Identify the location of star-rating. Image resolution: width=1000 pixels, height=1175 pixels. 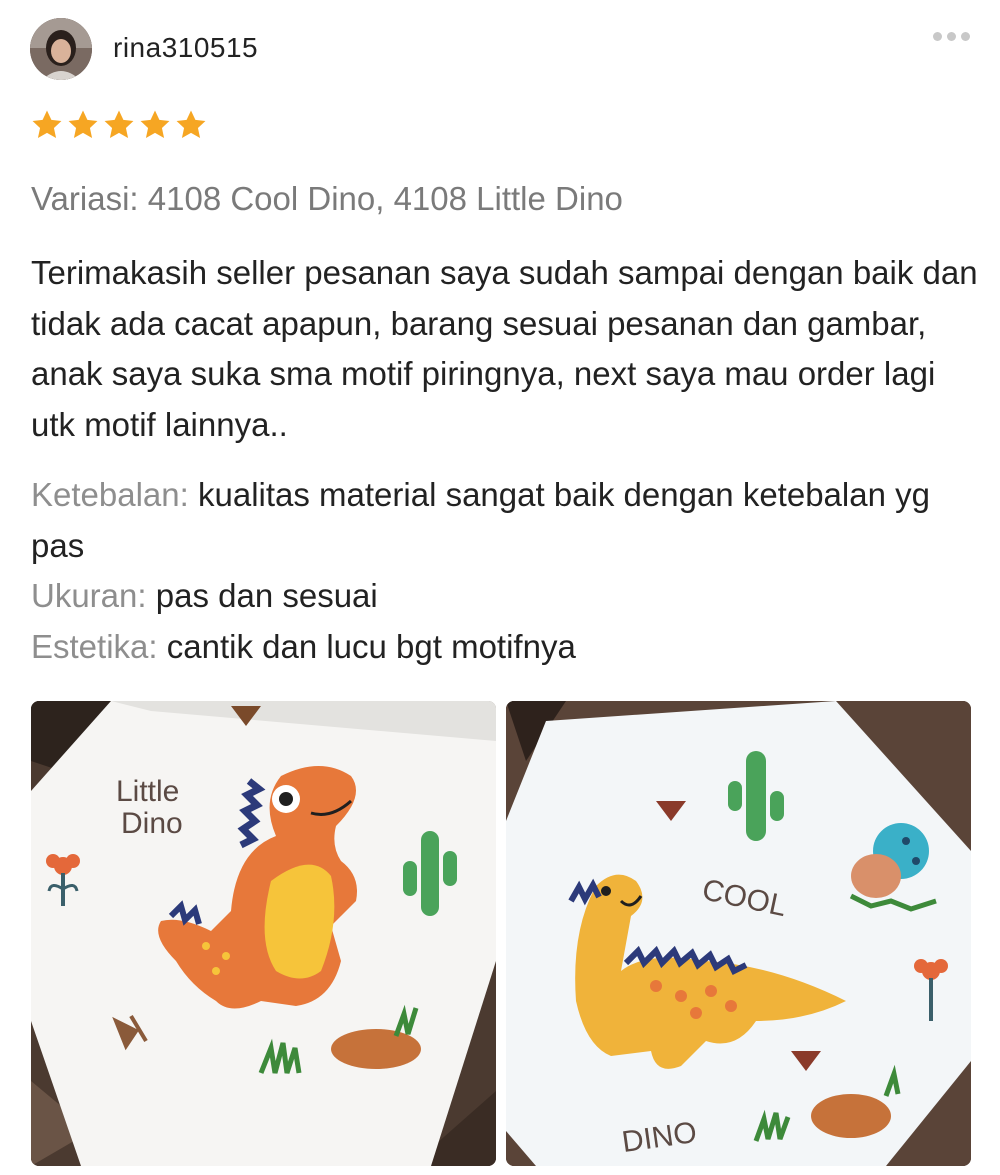
(119, 125).